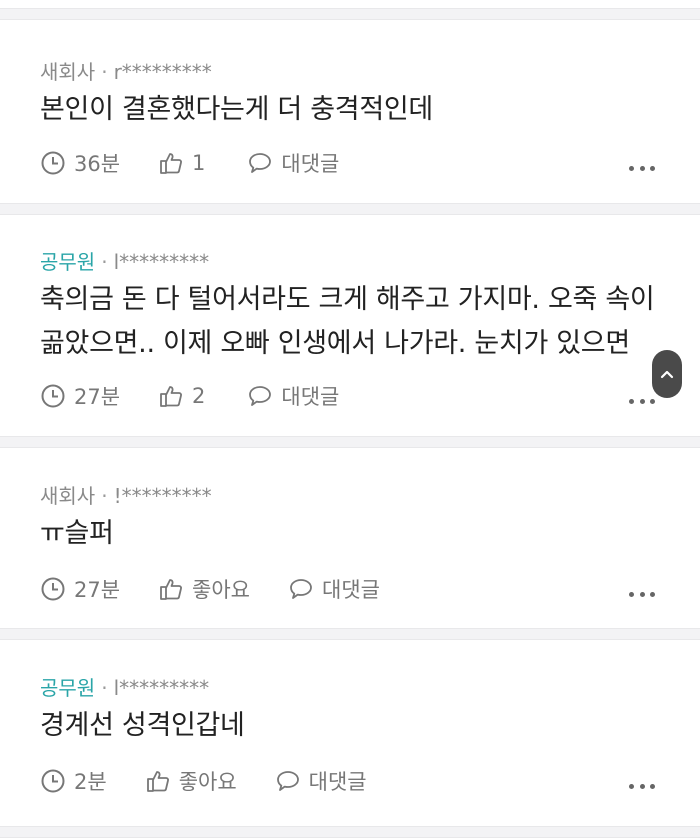 This screenshot has width=700, height=840. What do you see at coordinates (335, 343) in the screenshot?
I see `comment-line: 곪았으면.. 이제 오빠 인생에서 나가라. 눈치가 있으면` at bounding box center [335, 343].